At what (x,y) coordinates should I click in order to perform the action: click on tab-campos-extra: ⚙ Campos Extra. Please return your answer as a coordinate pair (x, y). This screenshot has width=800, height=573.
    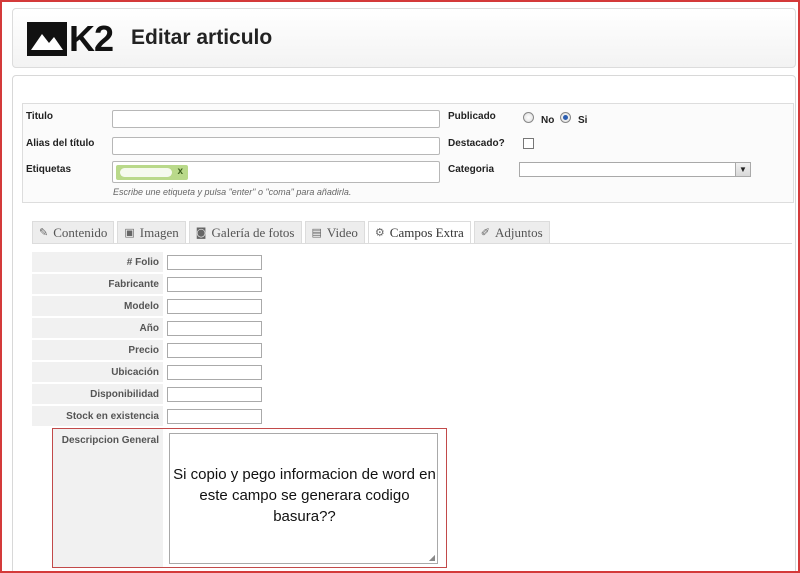
    Looking at the image, I should click on (419, 232).